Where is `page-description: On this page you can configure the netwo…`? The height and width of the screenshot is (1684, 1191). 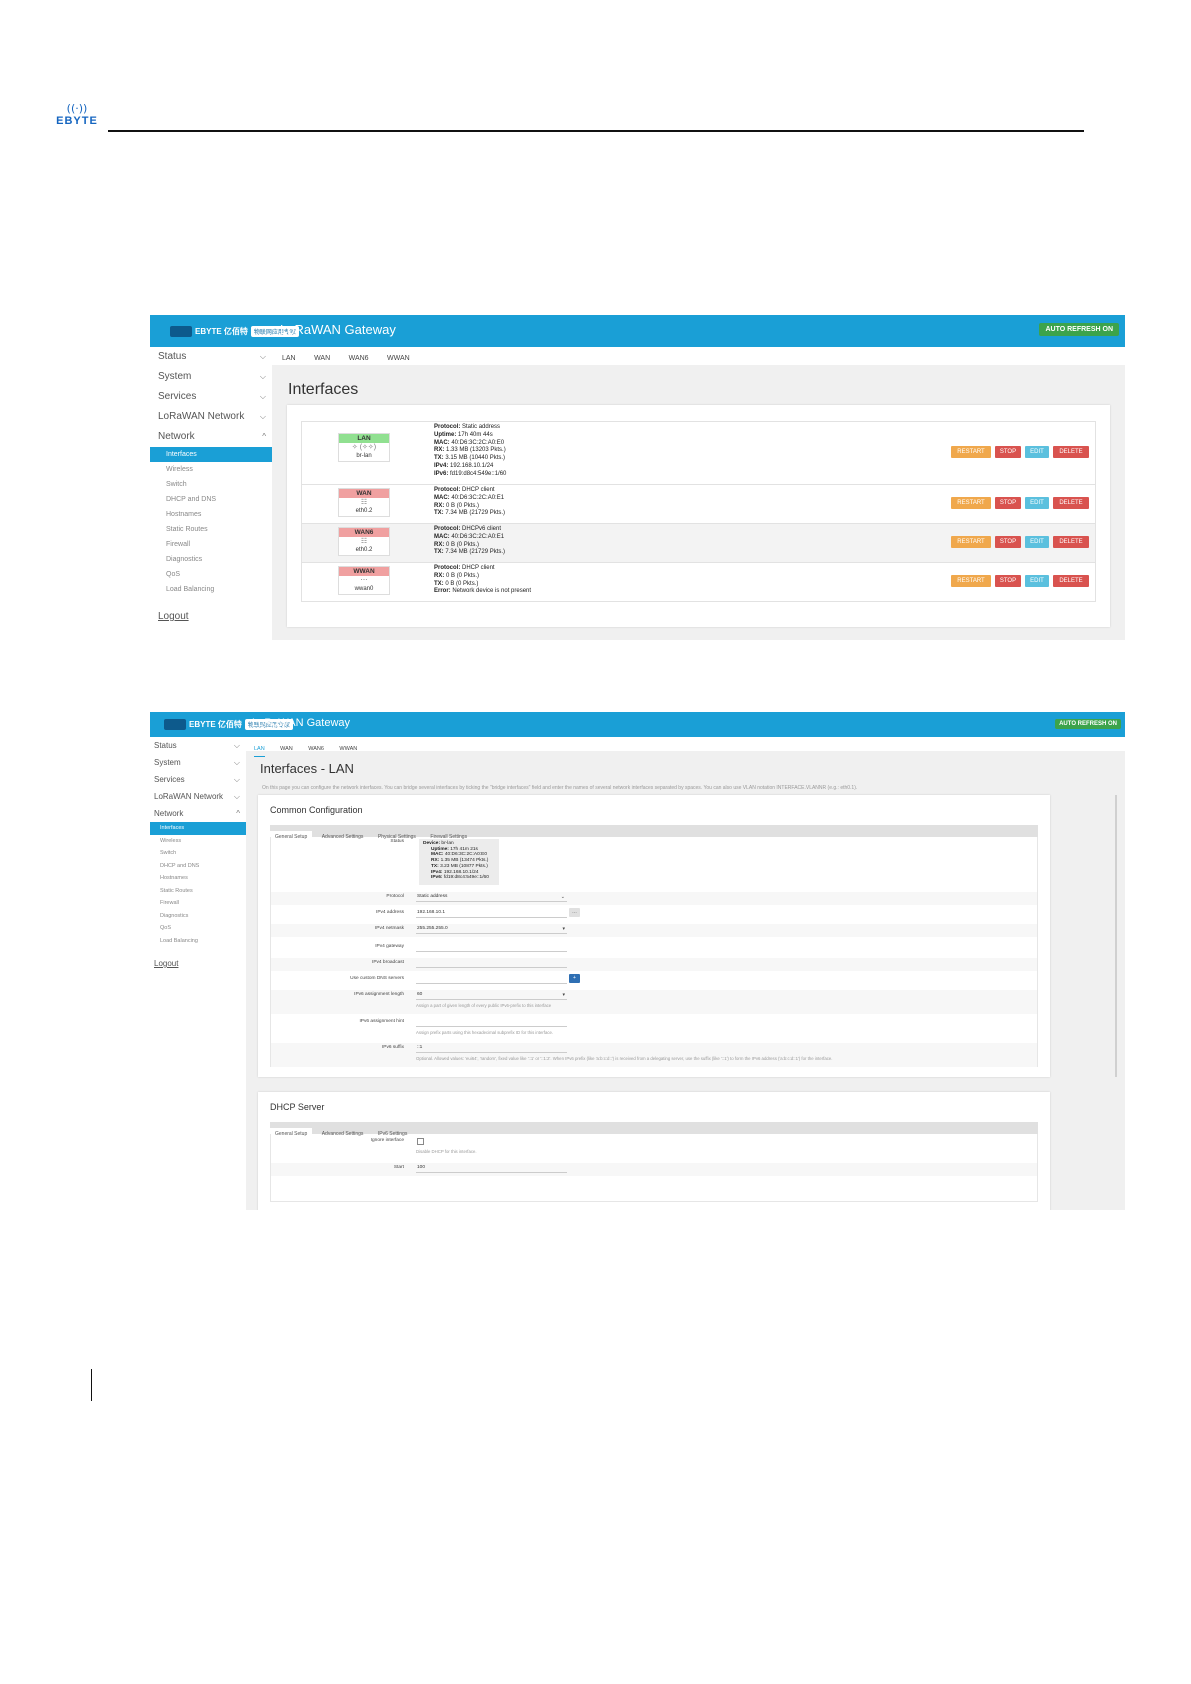 page-description: On this page you can configure the netwo… is located at coordinates (560, 788).